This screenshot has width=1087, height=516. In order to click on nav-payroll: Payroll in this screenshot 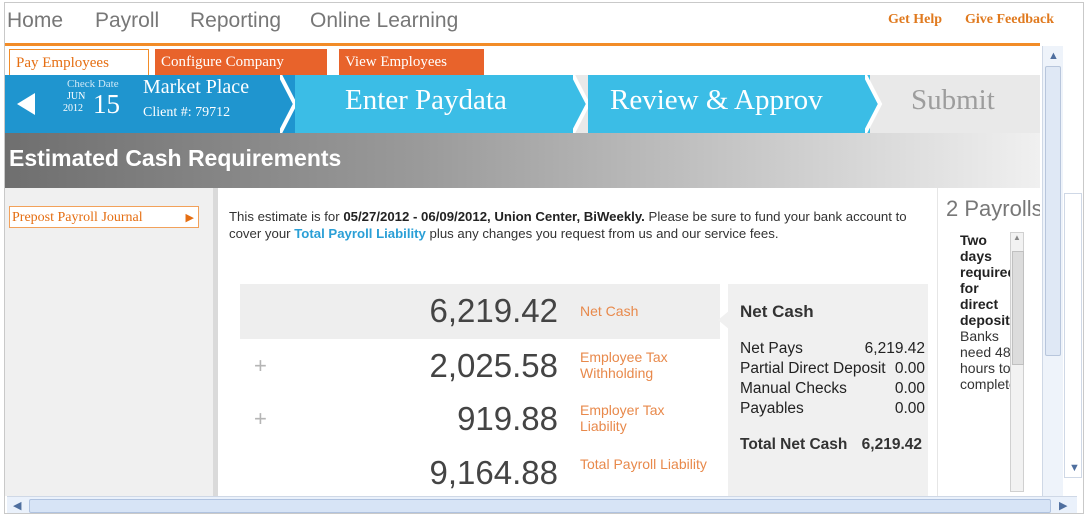, I will do `click(127, 21)`.